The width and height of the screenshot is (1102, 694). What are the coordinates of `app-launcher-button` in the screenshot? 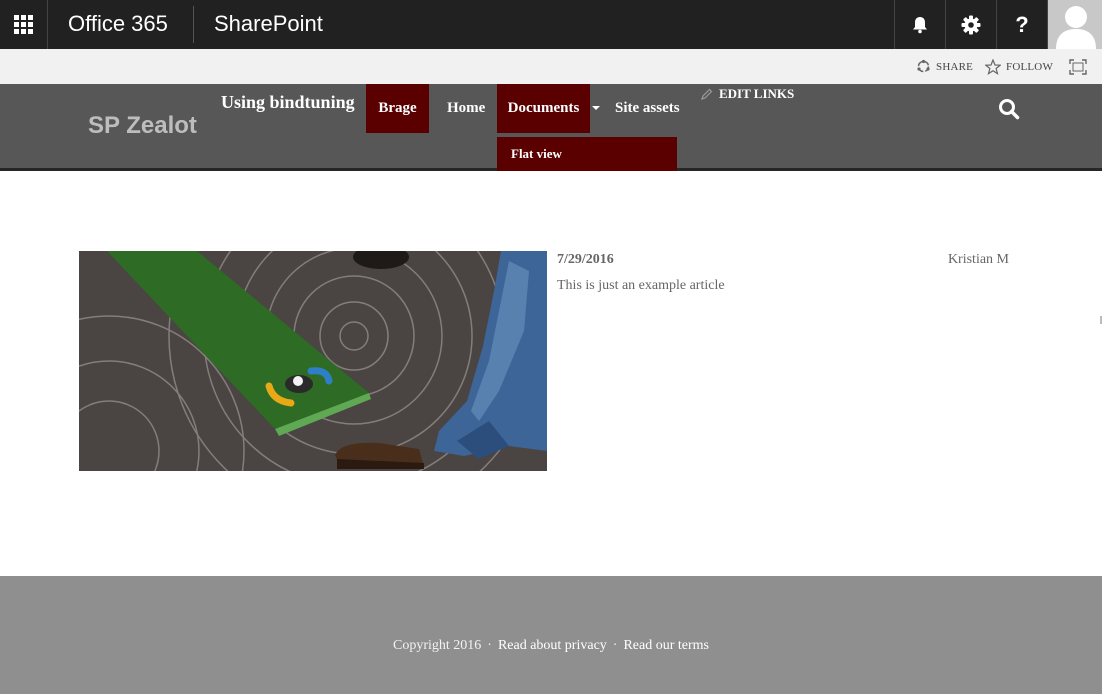 It's located at (24, 24).